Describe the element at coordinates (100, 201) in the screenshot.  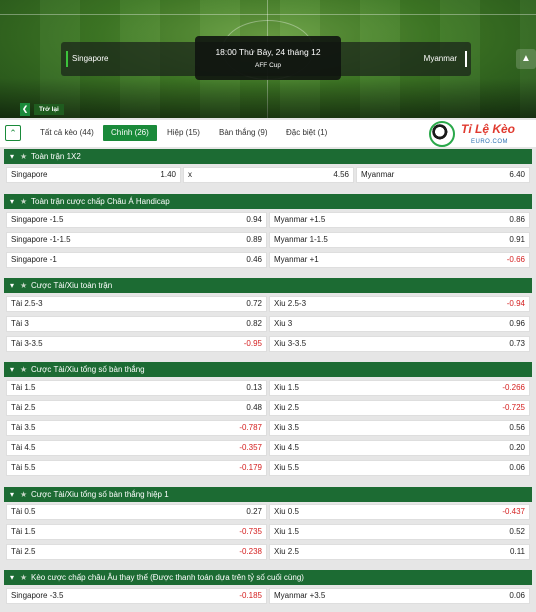
I see `section-title: Toàn trận cược chấp Châu Á Handicap` at that location.